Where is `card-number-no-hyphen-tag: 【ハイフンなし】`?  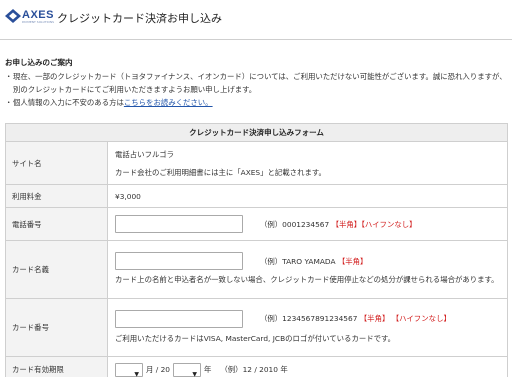 card-number-no-hyphen-tag: 【ハイフンなし】 is located at coordinates (421, 318).